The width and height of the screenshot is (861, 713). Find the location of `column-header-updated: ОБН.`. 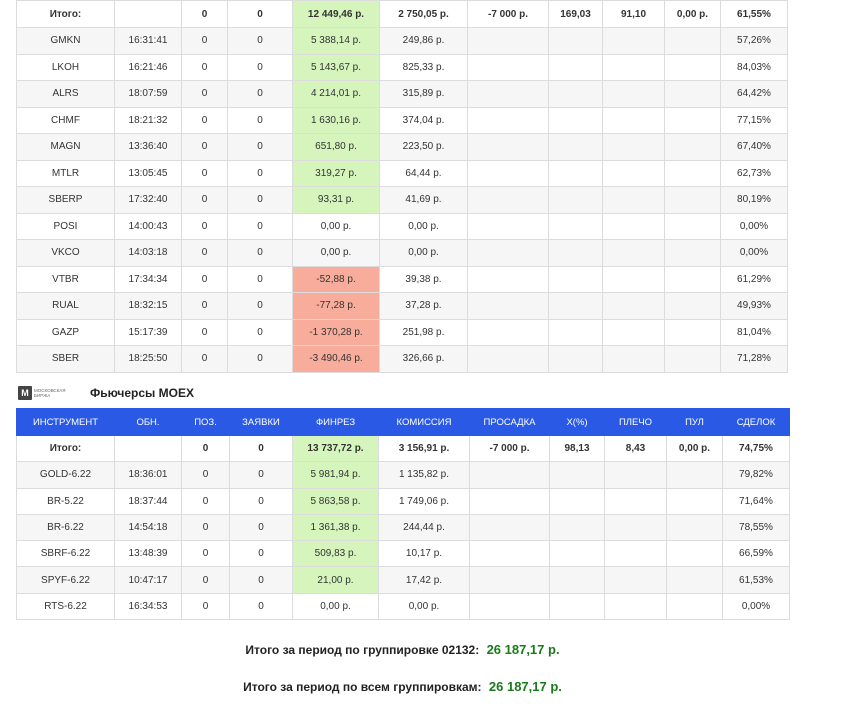

column-header-updated: ОБН. is located at coordinates (148, 422).